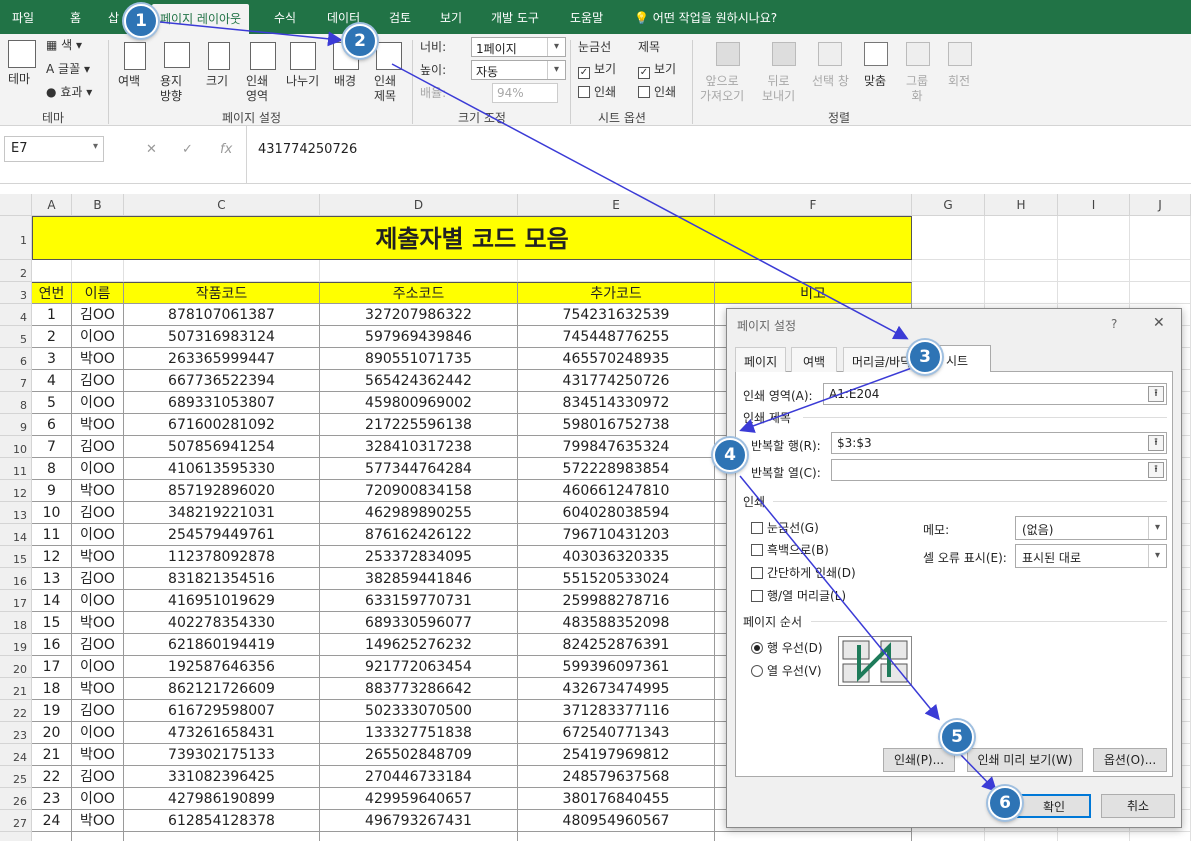 Image resolution: width=1191 pixels, height=841 pixels. Describe the element at coordinates (419, 293) in the screenshot. I see `column-title-cell: 주소코드` at that location.